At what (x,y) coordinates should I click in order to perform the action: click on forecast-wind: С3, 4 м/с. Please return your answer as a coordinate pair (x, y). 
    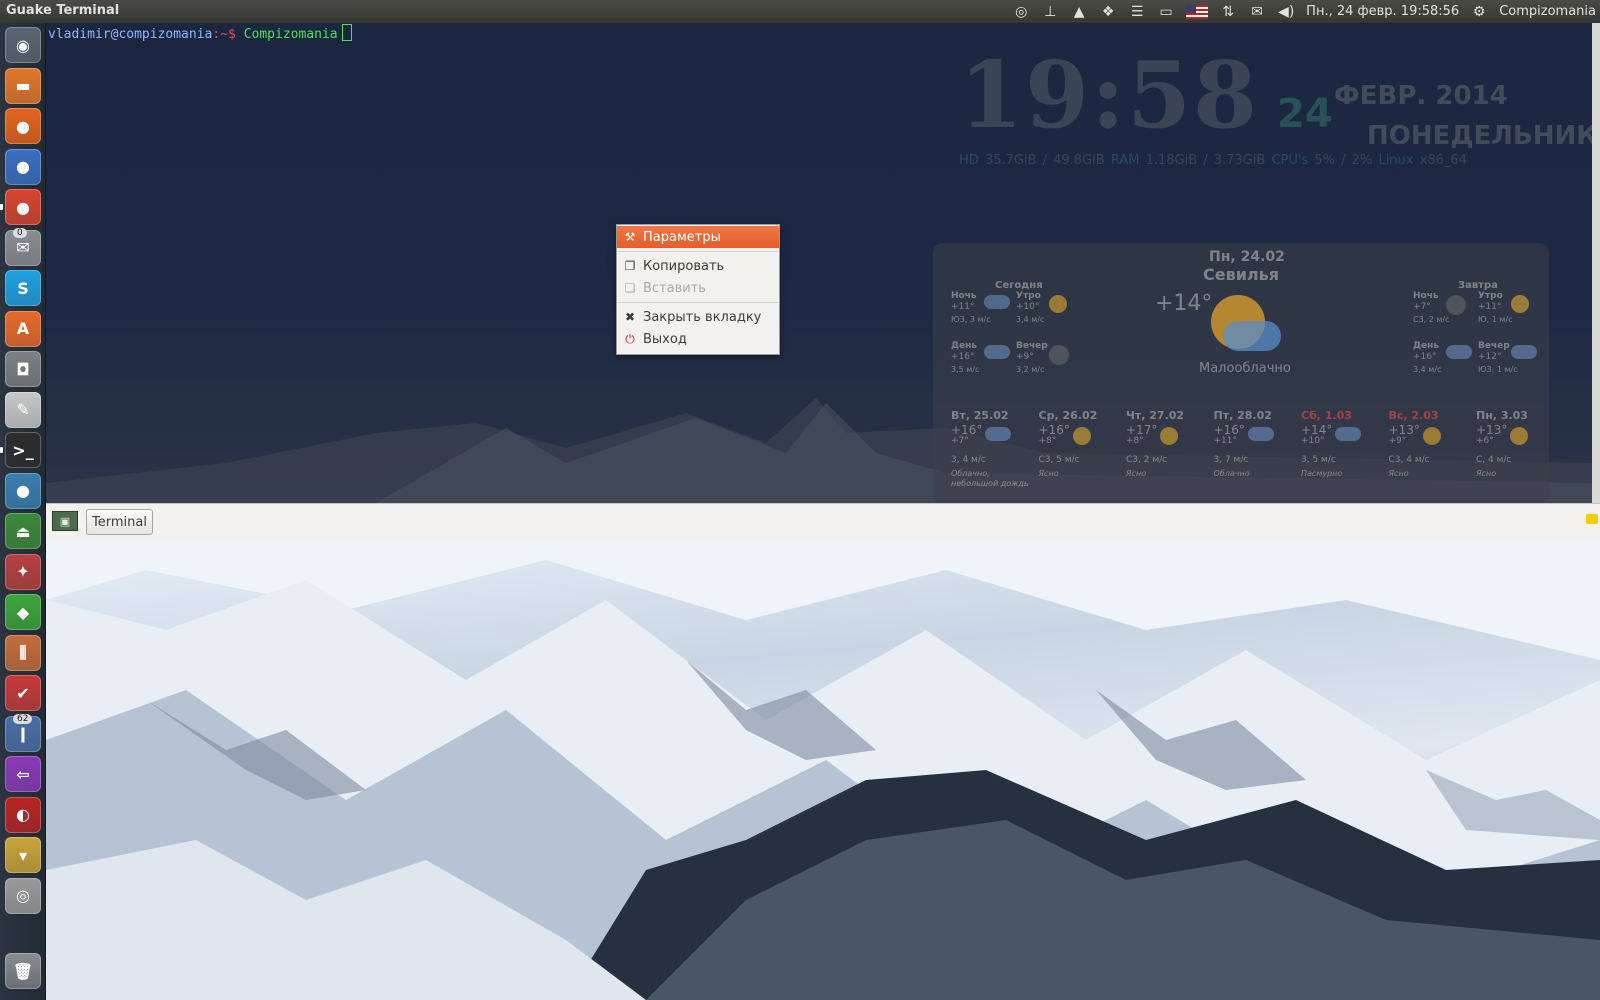
    Looking at the image, I should click on (1409, 460).